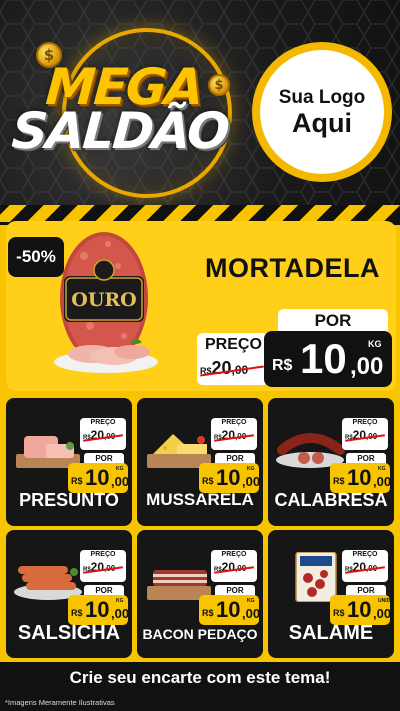 The width and height of the screenshot is (400, 711). Describe the element at coordinates (60, 702) in the screenshot. I see `disclaimer: *Imagens Meramente Ilustrativas` at that location.